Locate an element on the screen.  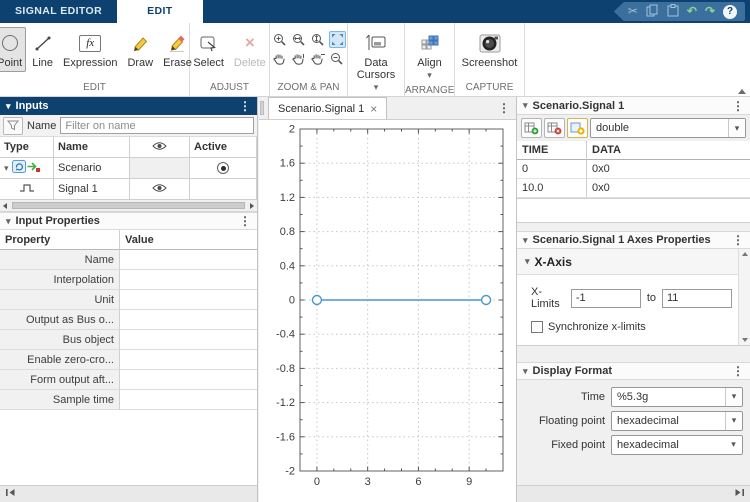
zoom-y-icon is located at coordinates (318, 39).